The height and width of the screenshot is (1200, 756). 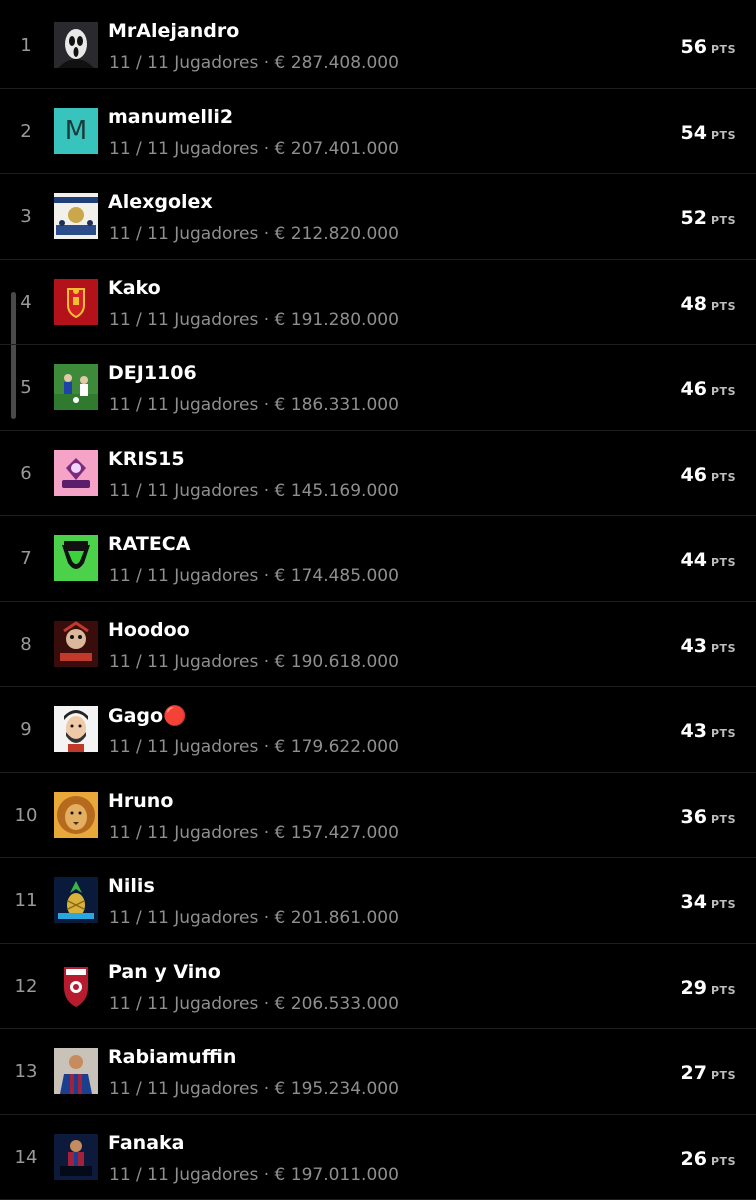 I want to click on points-value: 52, so click(x=693, y=218).